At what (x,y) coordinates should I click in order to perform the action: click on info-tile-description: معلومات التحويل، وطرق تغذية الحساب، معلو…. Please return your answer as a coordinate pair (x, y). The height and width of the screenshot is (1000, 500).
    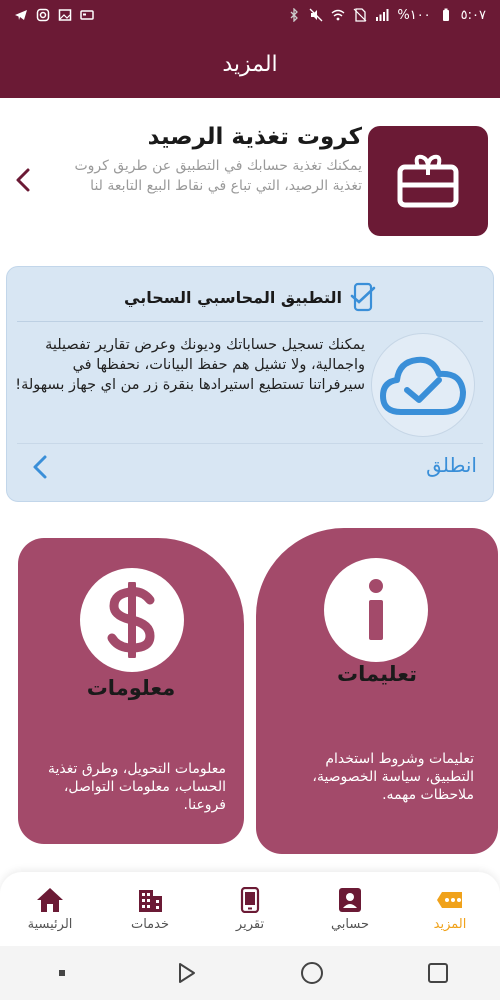
    Looking at the image, I should click on (137, 787).